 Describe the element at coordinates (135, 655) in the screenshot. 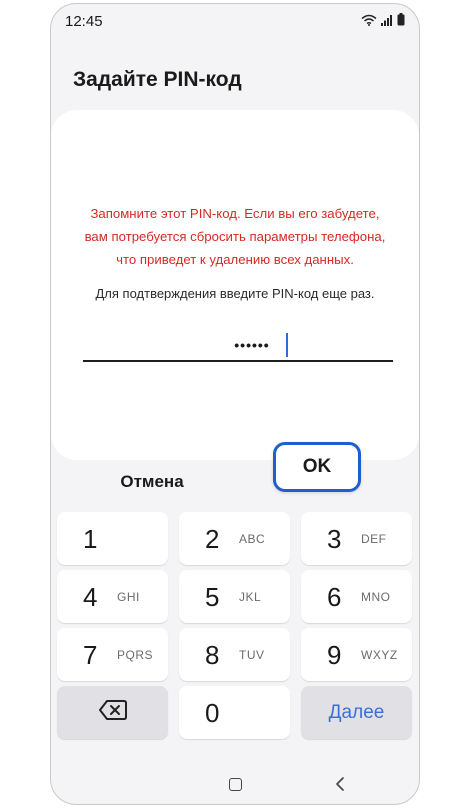

I see `key-letters: PQRS` at that location.